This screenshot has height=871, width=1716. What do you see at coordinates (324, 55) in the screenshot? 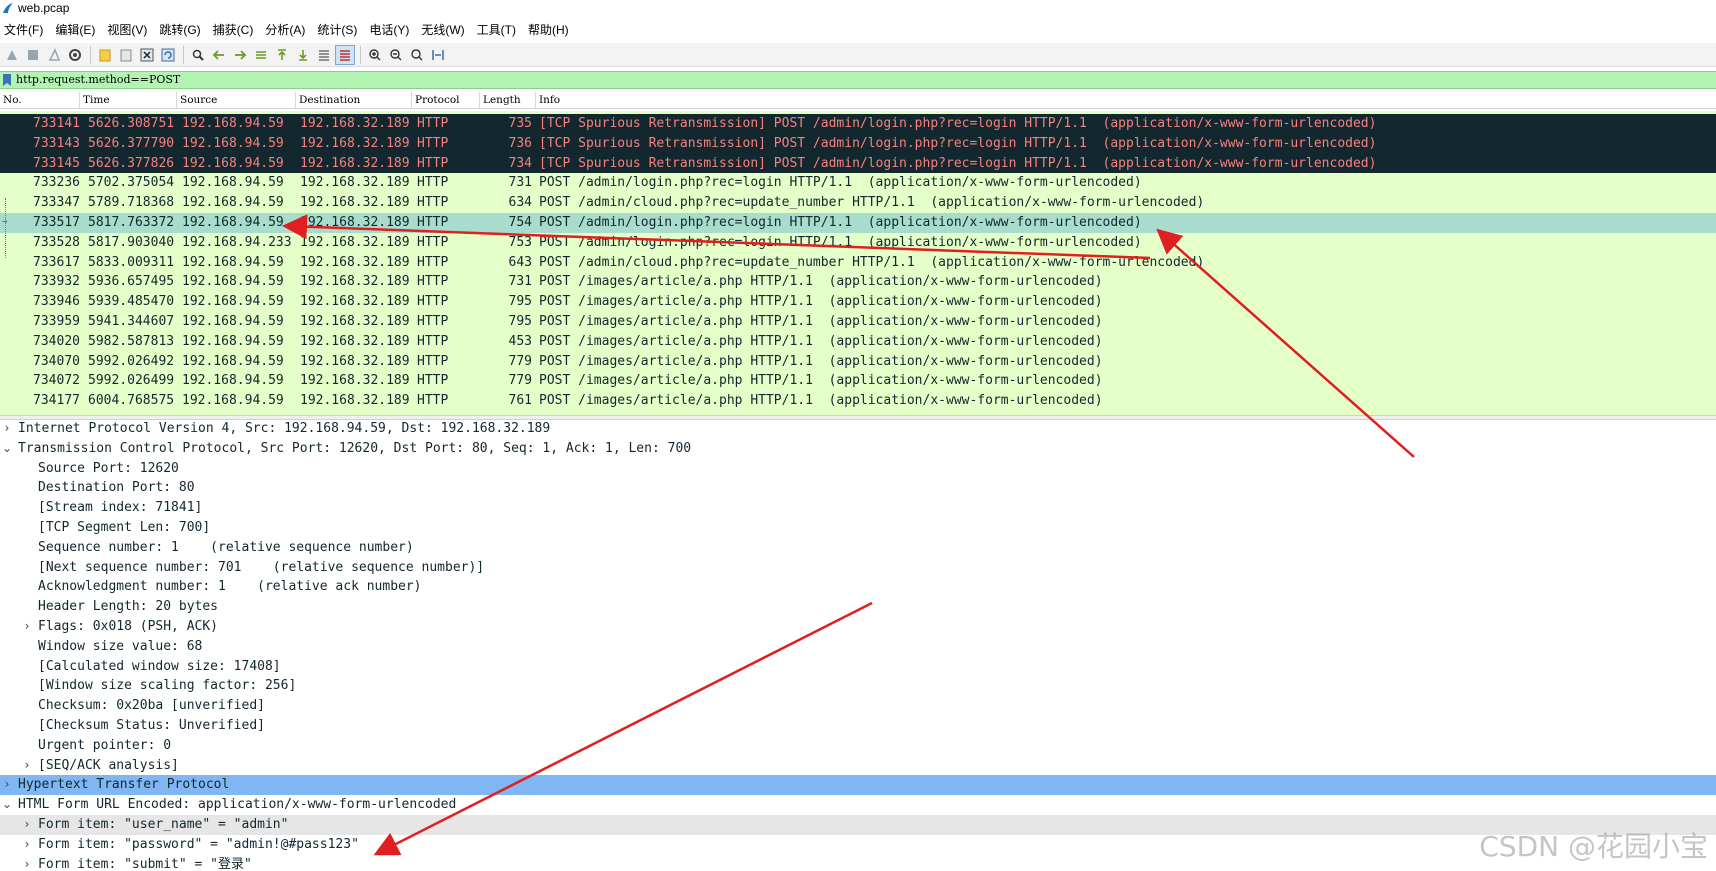
I see `autoscroll-icon` at bounding box center [324, 55].